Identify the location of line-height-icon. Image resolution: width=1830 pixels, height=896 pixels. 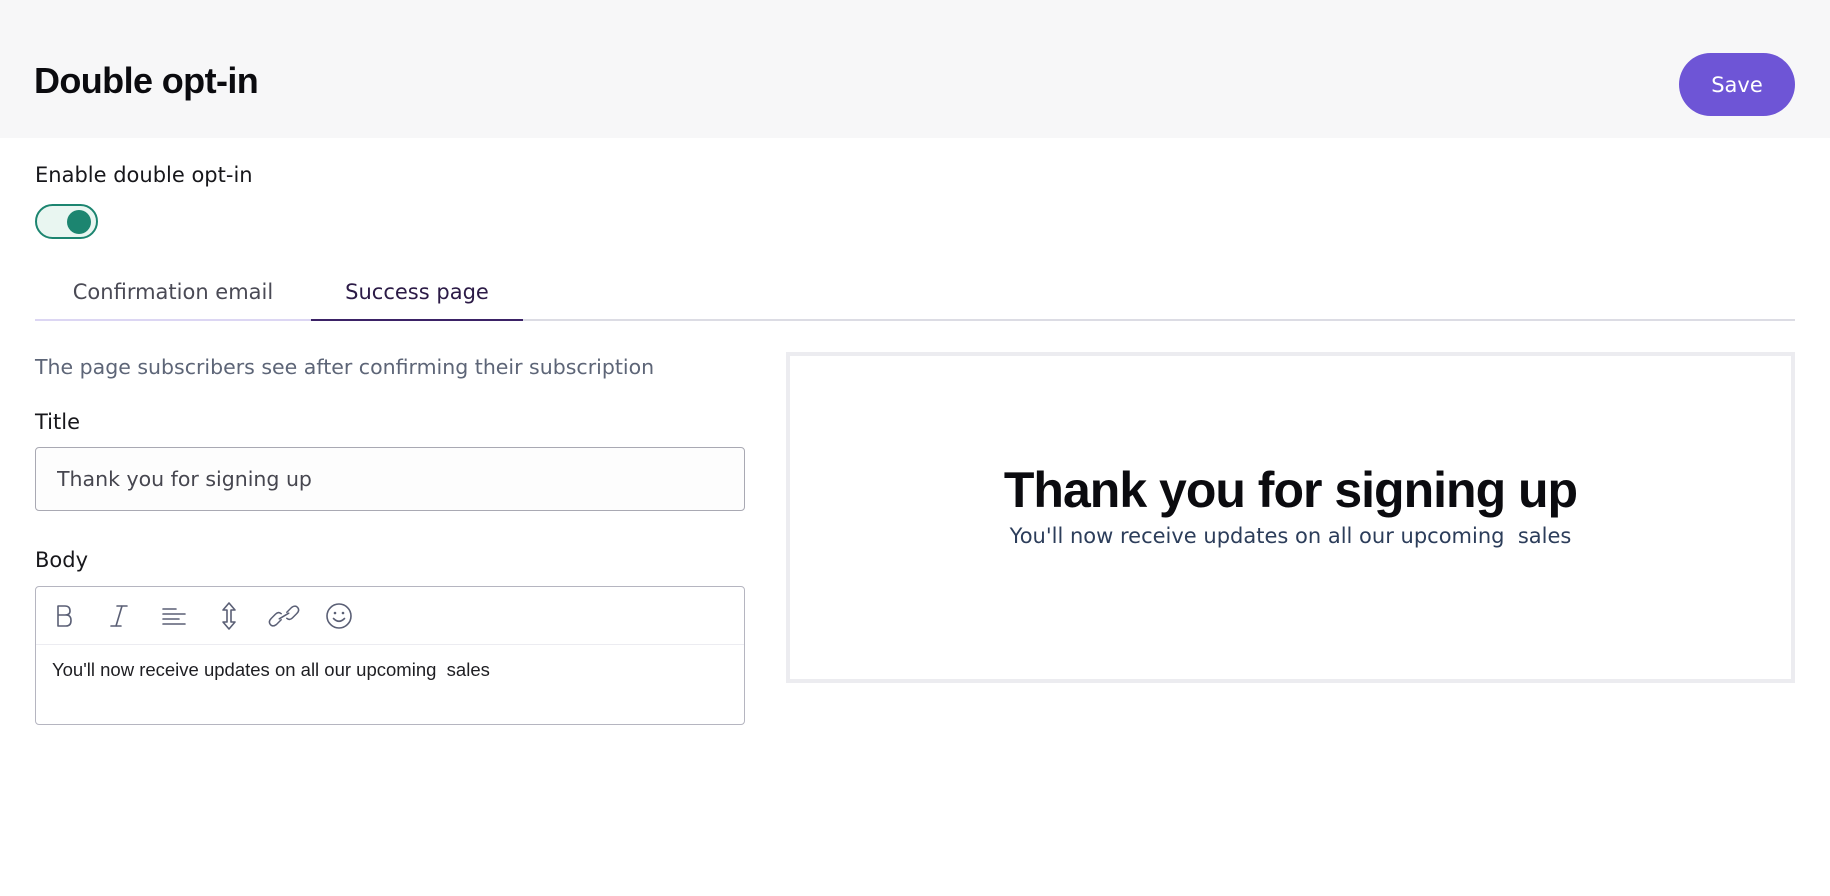
(229, 616).